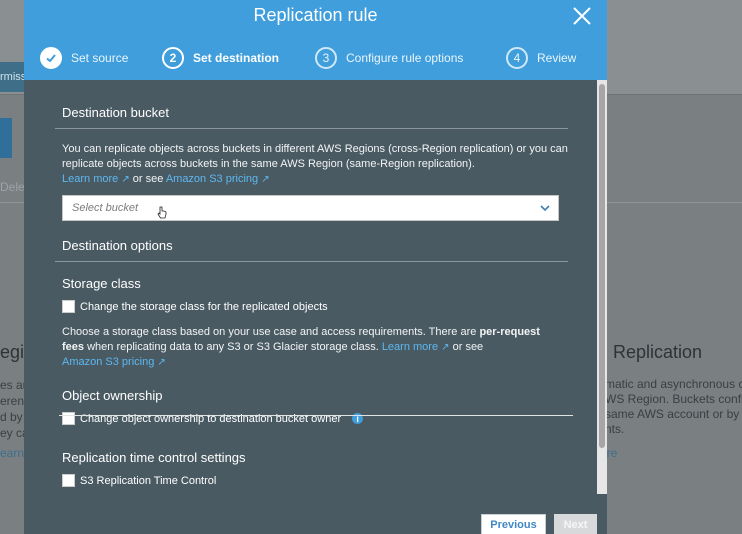 This screenshot has width=742, height=534. What do you see at coordinates (12, 453) in the screenshot?
I see `background-left-link: earn` at bounding box center [12, 453].